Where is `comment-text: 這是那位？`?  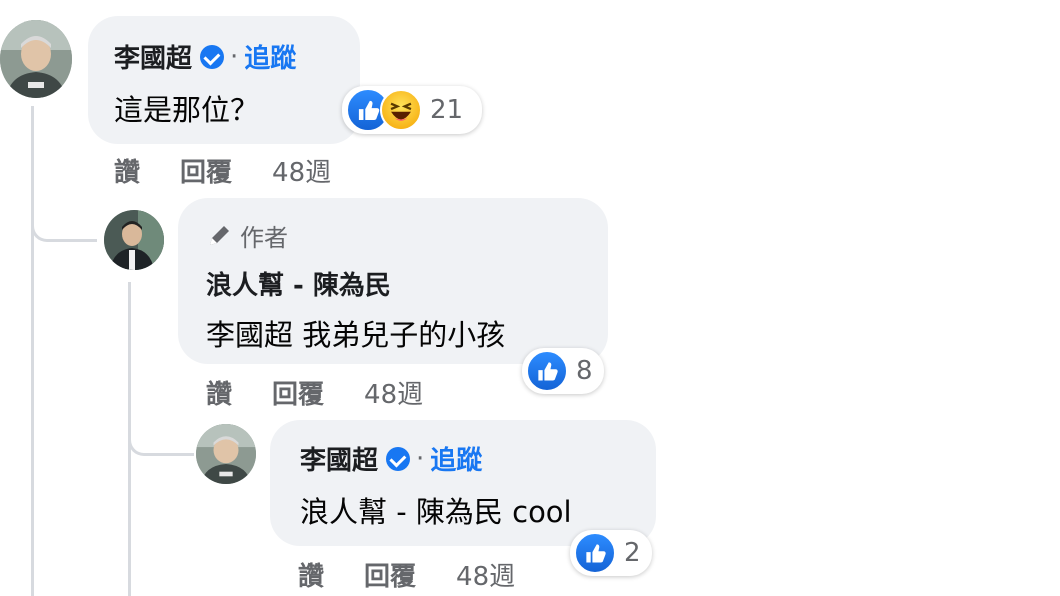 comment-text: 這是那位？ is located at coordinates (187, 110).